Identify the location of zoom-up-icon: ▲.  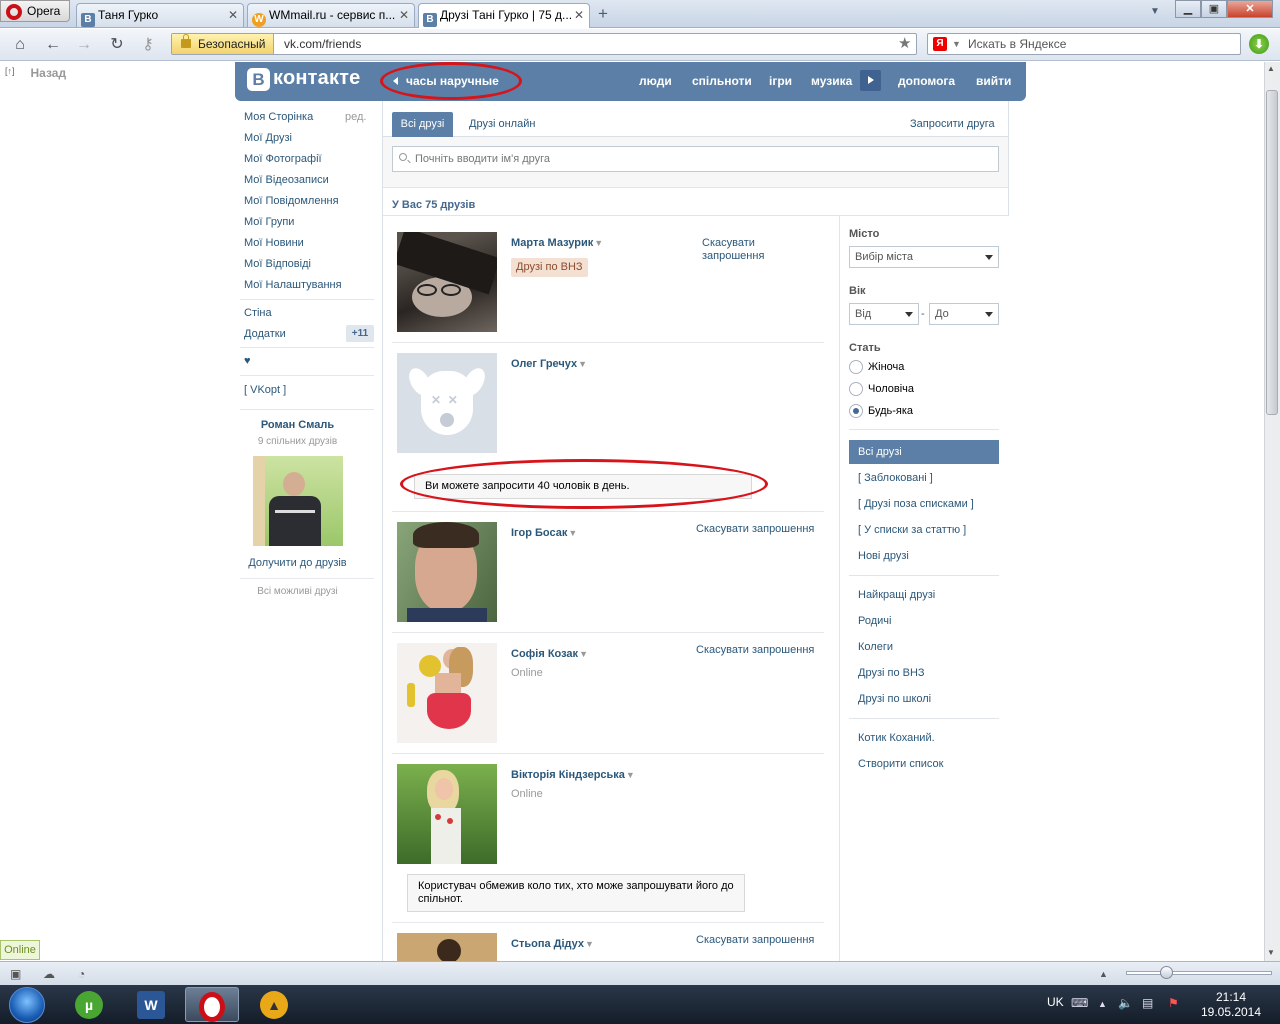
(1103, 974).